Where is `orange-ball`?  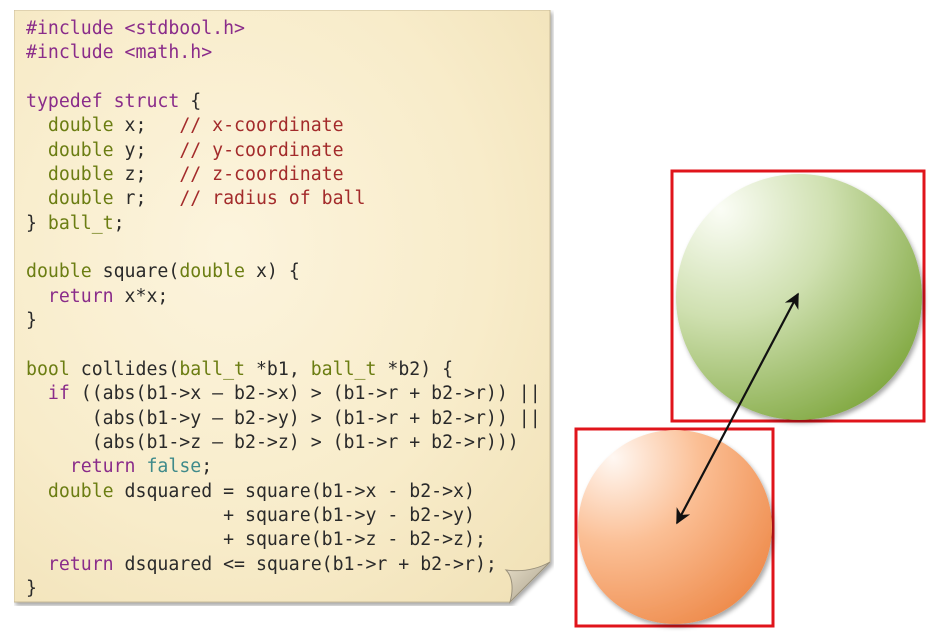
orange-ball is located at coordinates (675, 527).